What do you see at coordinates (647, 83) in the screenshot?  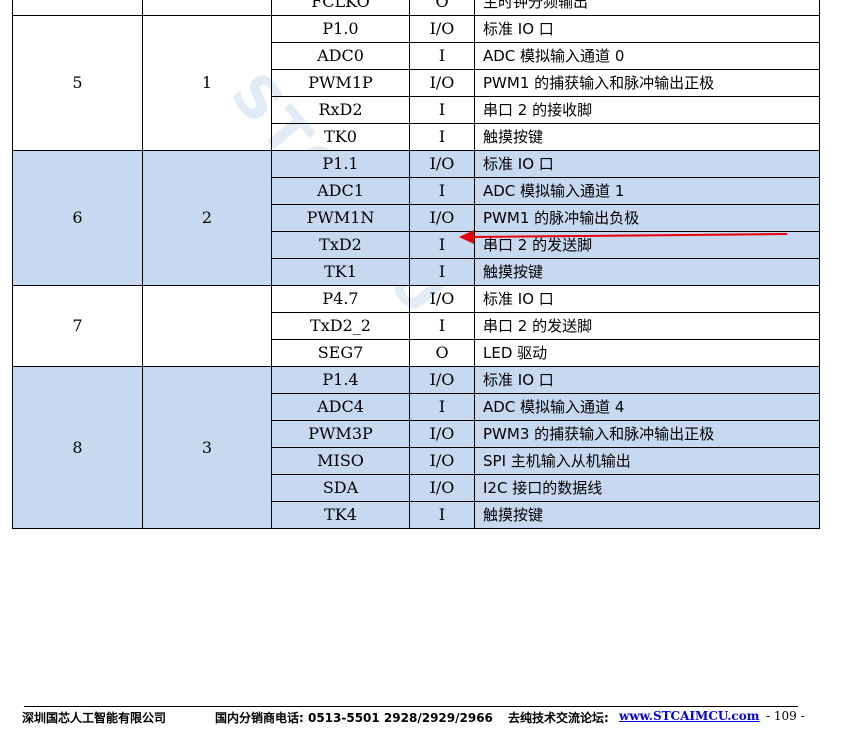 I see `pin-desc-cell: PWM1 的捕获输入和脉冲输出正极` at bounding box center [647, 83].